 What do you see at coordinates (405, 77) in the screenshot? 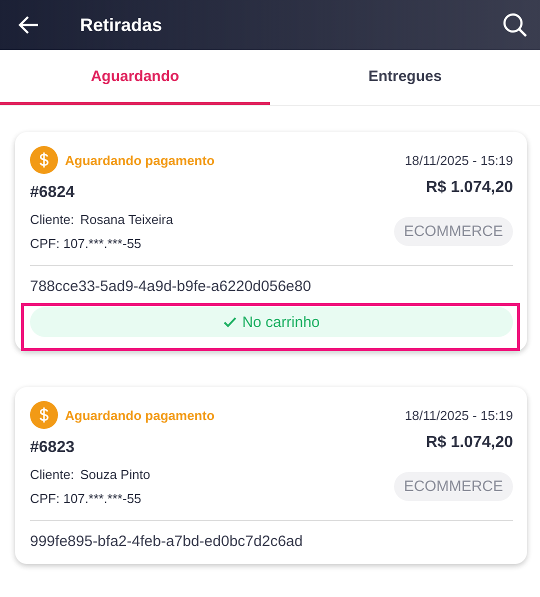
I see `tab: Entregues` at bounding box center [405, 77].